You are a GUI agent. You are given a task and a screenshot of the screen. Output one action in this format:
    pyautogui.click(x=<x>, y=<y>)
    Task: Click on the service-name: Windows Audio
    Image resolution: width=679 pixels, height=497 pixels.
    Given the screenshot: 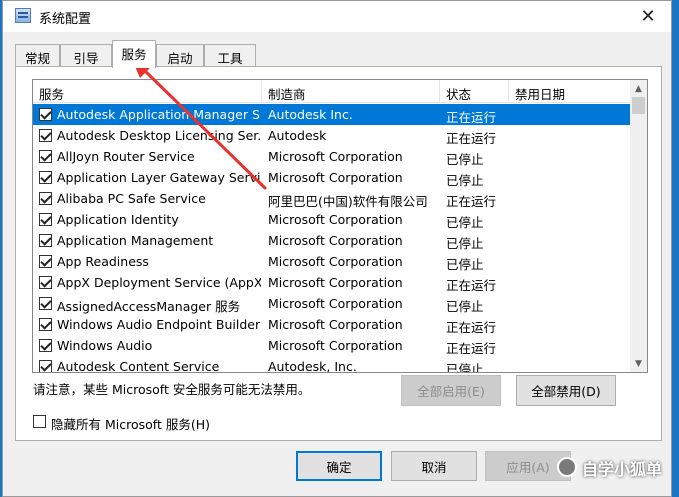 What is the action you would take?
    pyautogui.click(x=105, y=345)
    